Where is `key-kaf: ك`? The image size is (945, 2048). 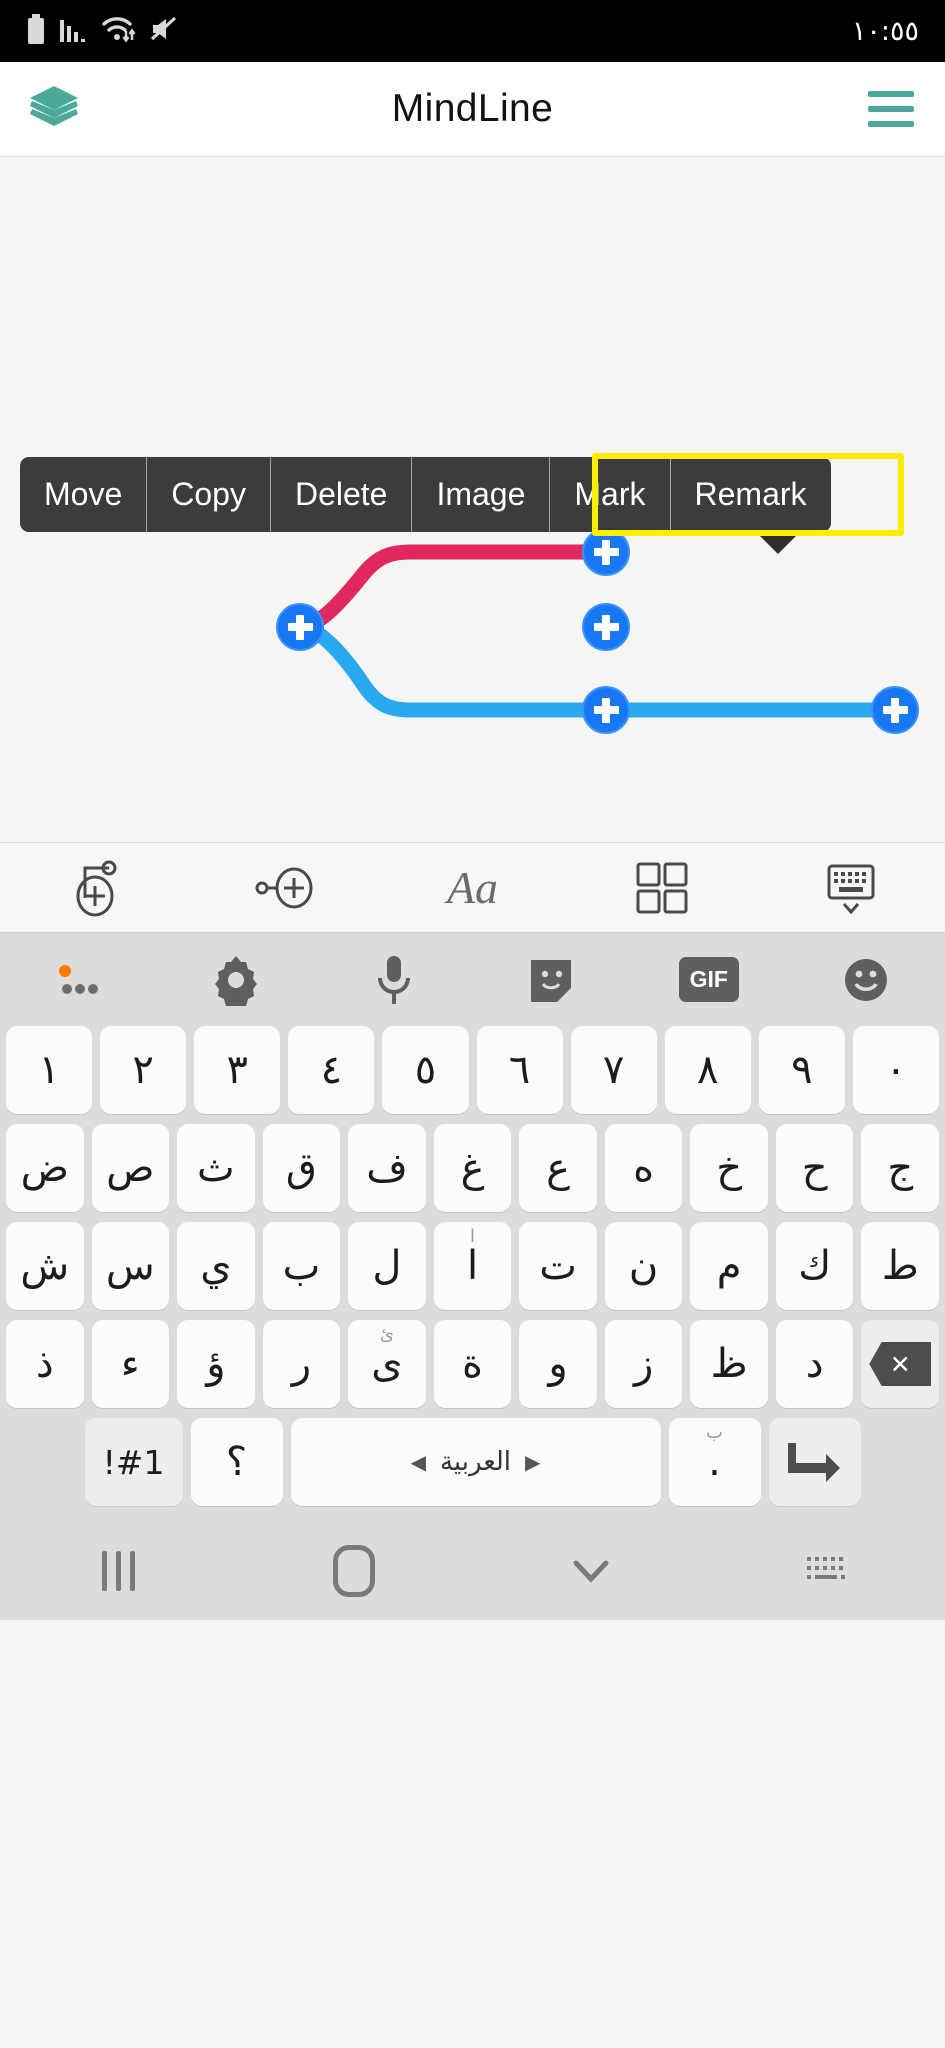 key-kaf: ك is located at coordinates (814, 1266).